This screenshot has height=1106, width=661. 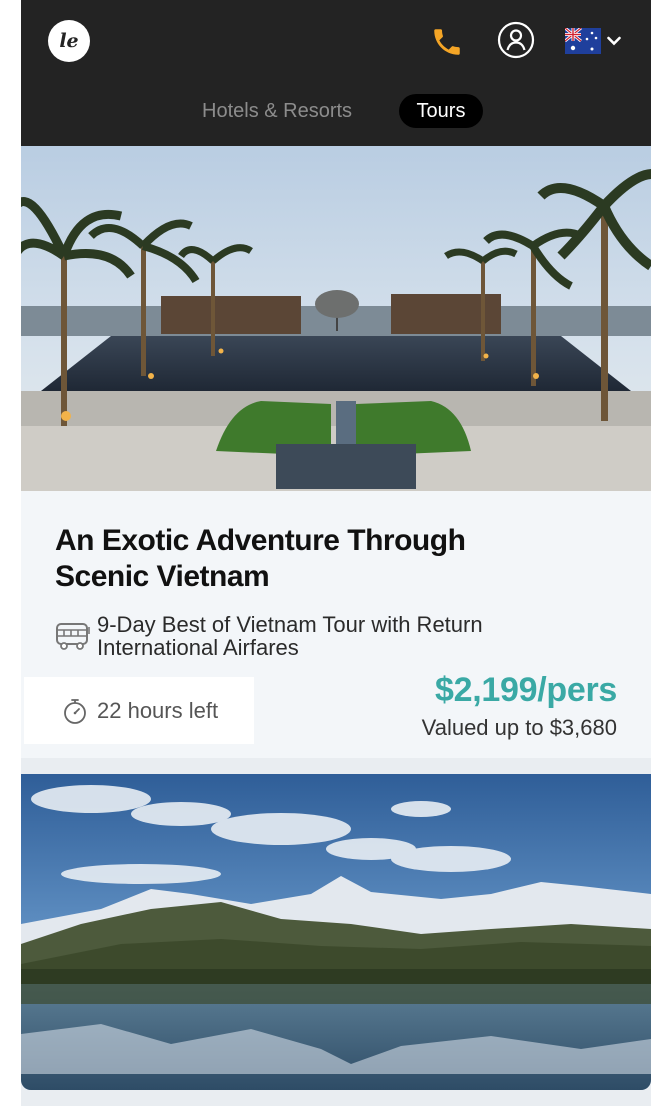 What do you see at coordinates (75, 711) in the screenshot?
I see `stopwatch-icon` at bounding box center [75, 711].